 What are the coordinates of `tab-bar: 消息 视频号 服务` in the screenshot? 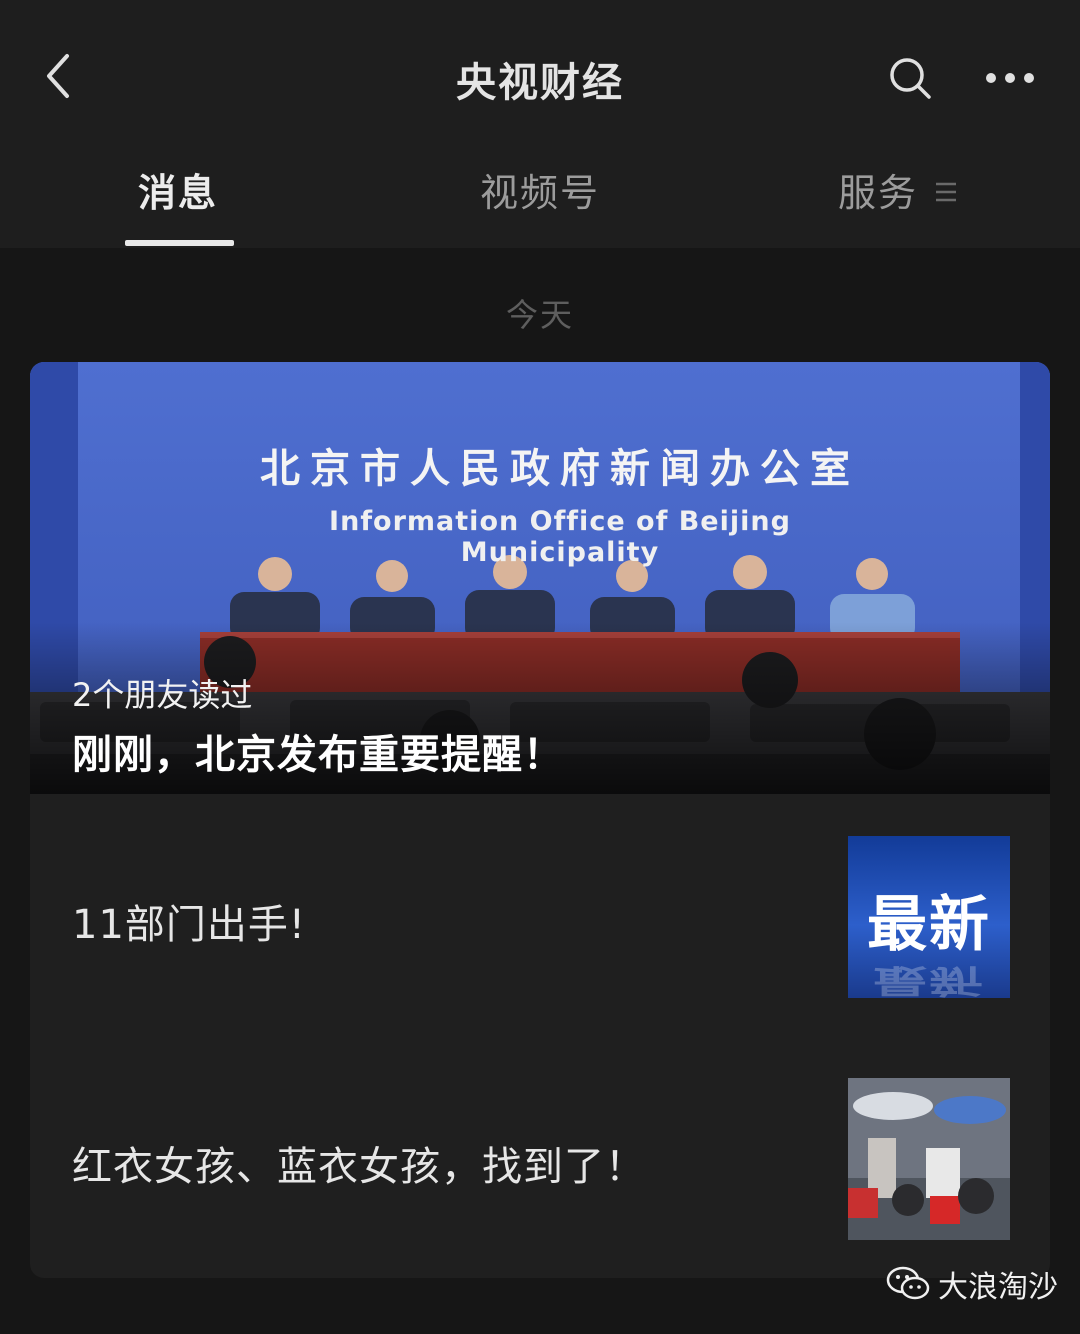 It's located at (540, 199).